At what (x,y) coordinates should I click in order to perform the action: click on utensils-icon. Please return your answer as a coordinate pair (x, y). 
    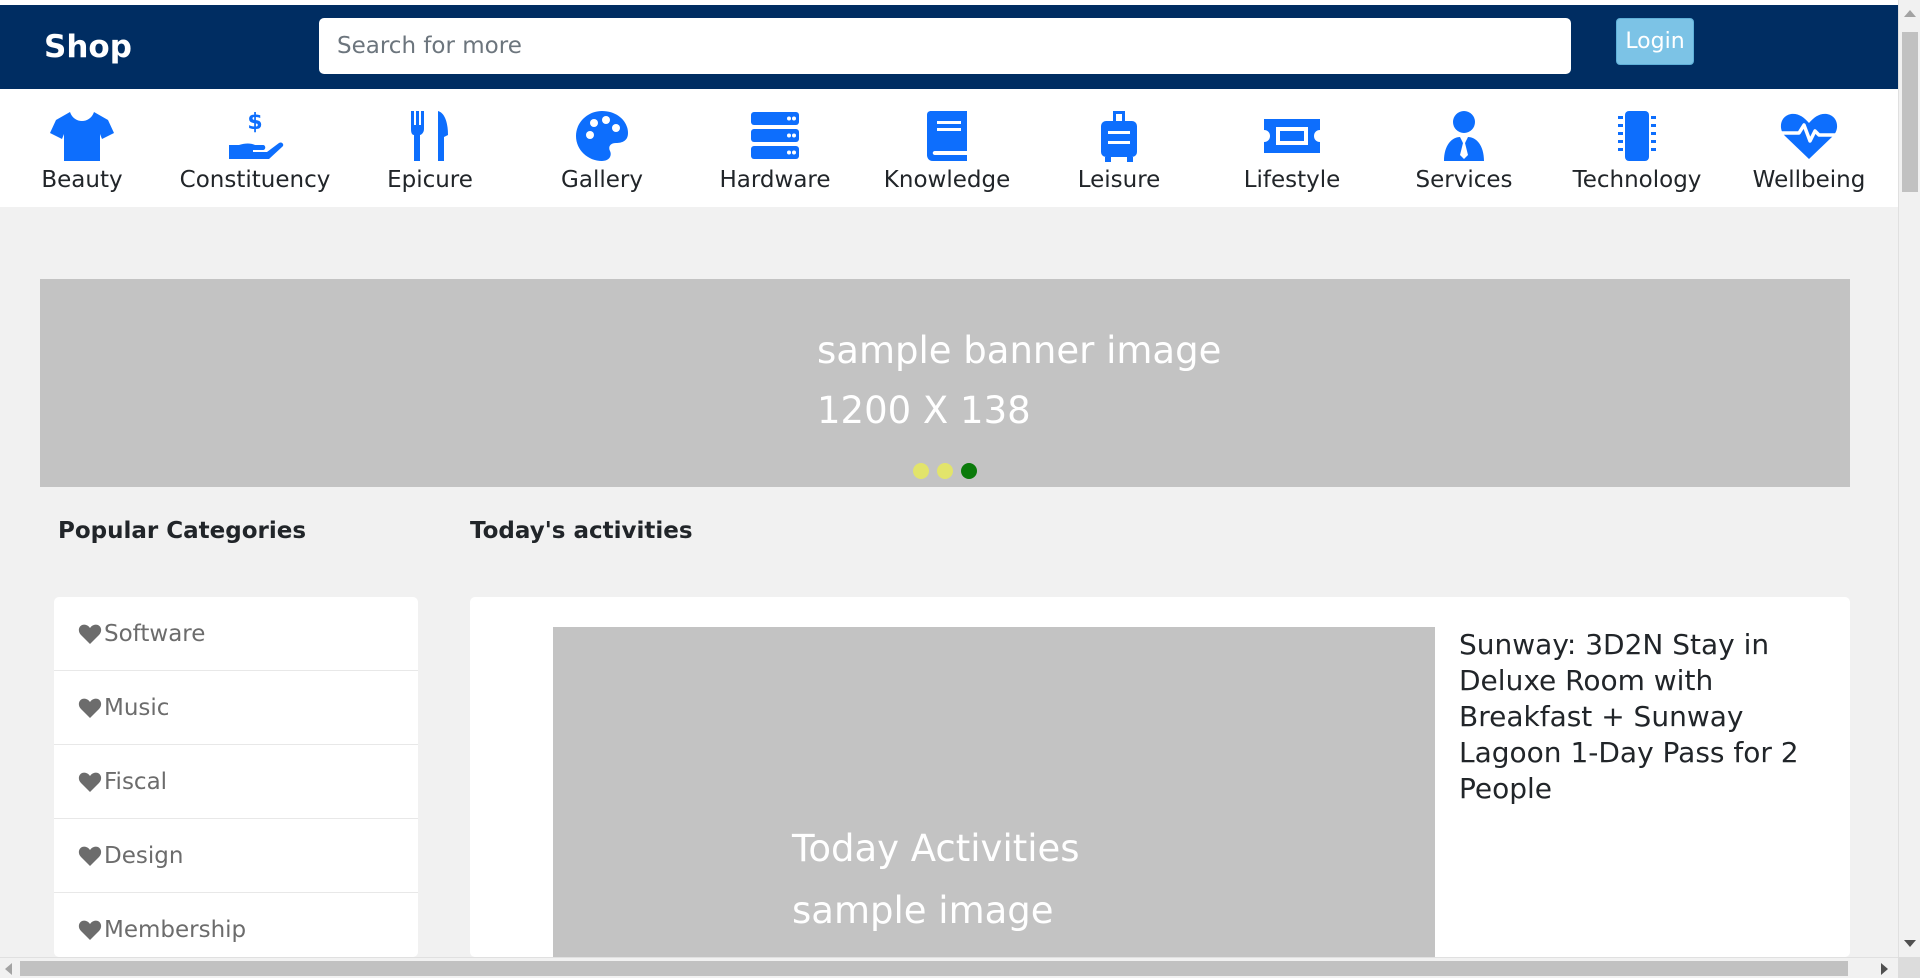
    Looking at the image, I should click on (430, 136).